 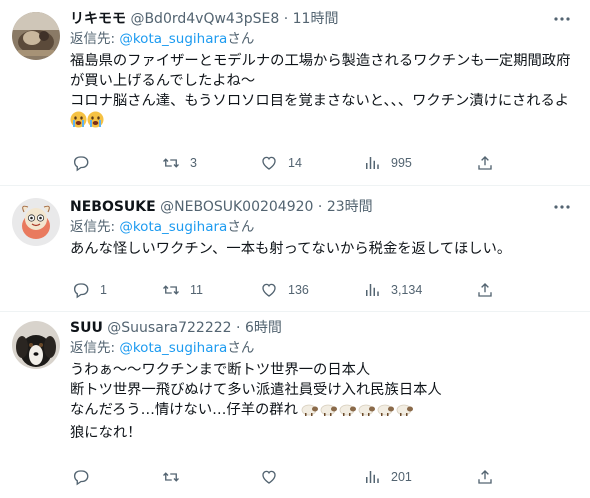 I want to click on tweet-header: SUU @Suusara722222 · 6時間, so click(x=324, y=328).